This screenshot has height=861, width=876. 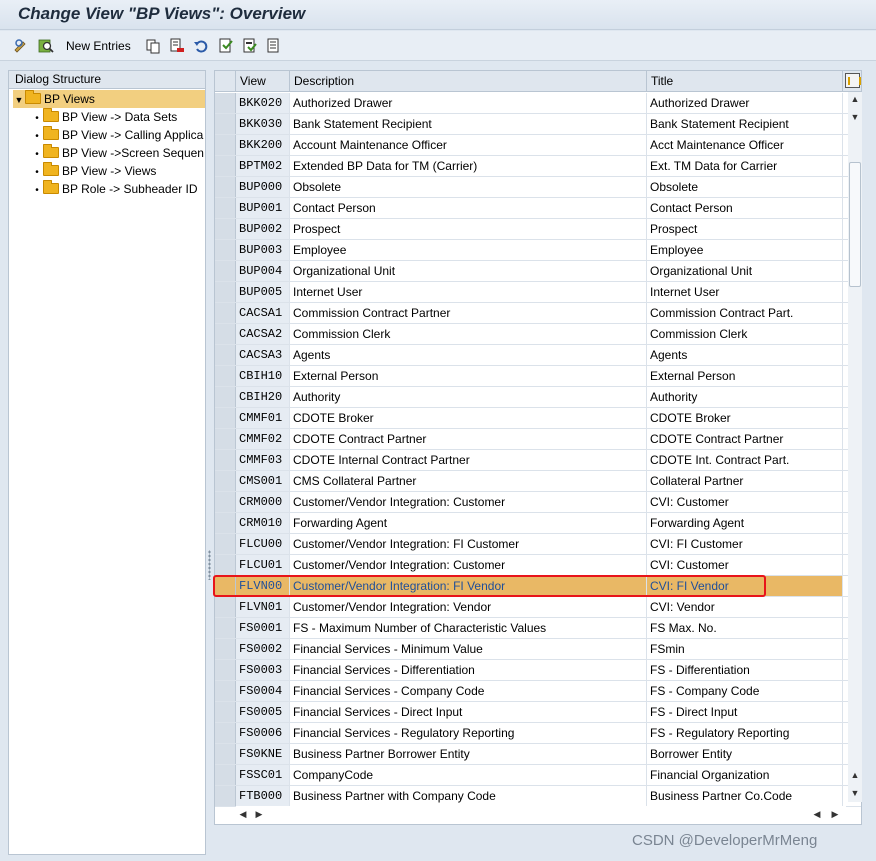 What do you see at coordinates (855, 117) in the screenshot?
I see `scroll-down-small-icon: ▼` at bounding box center [855, 117].